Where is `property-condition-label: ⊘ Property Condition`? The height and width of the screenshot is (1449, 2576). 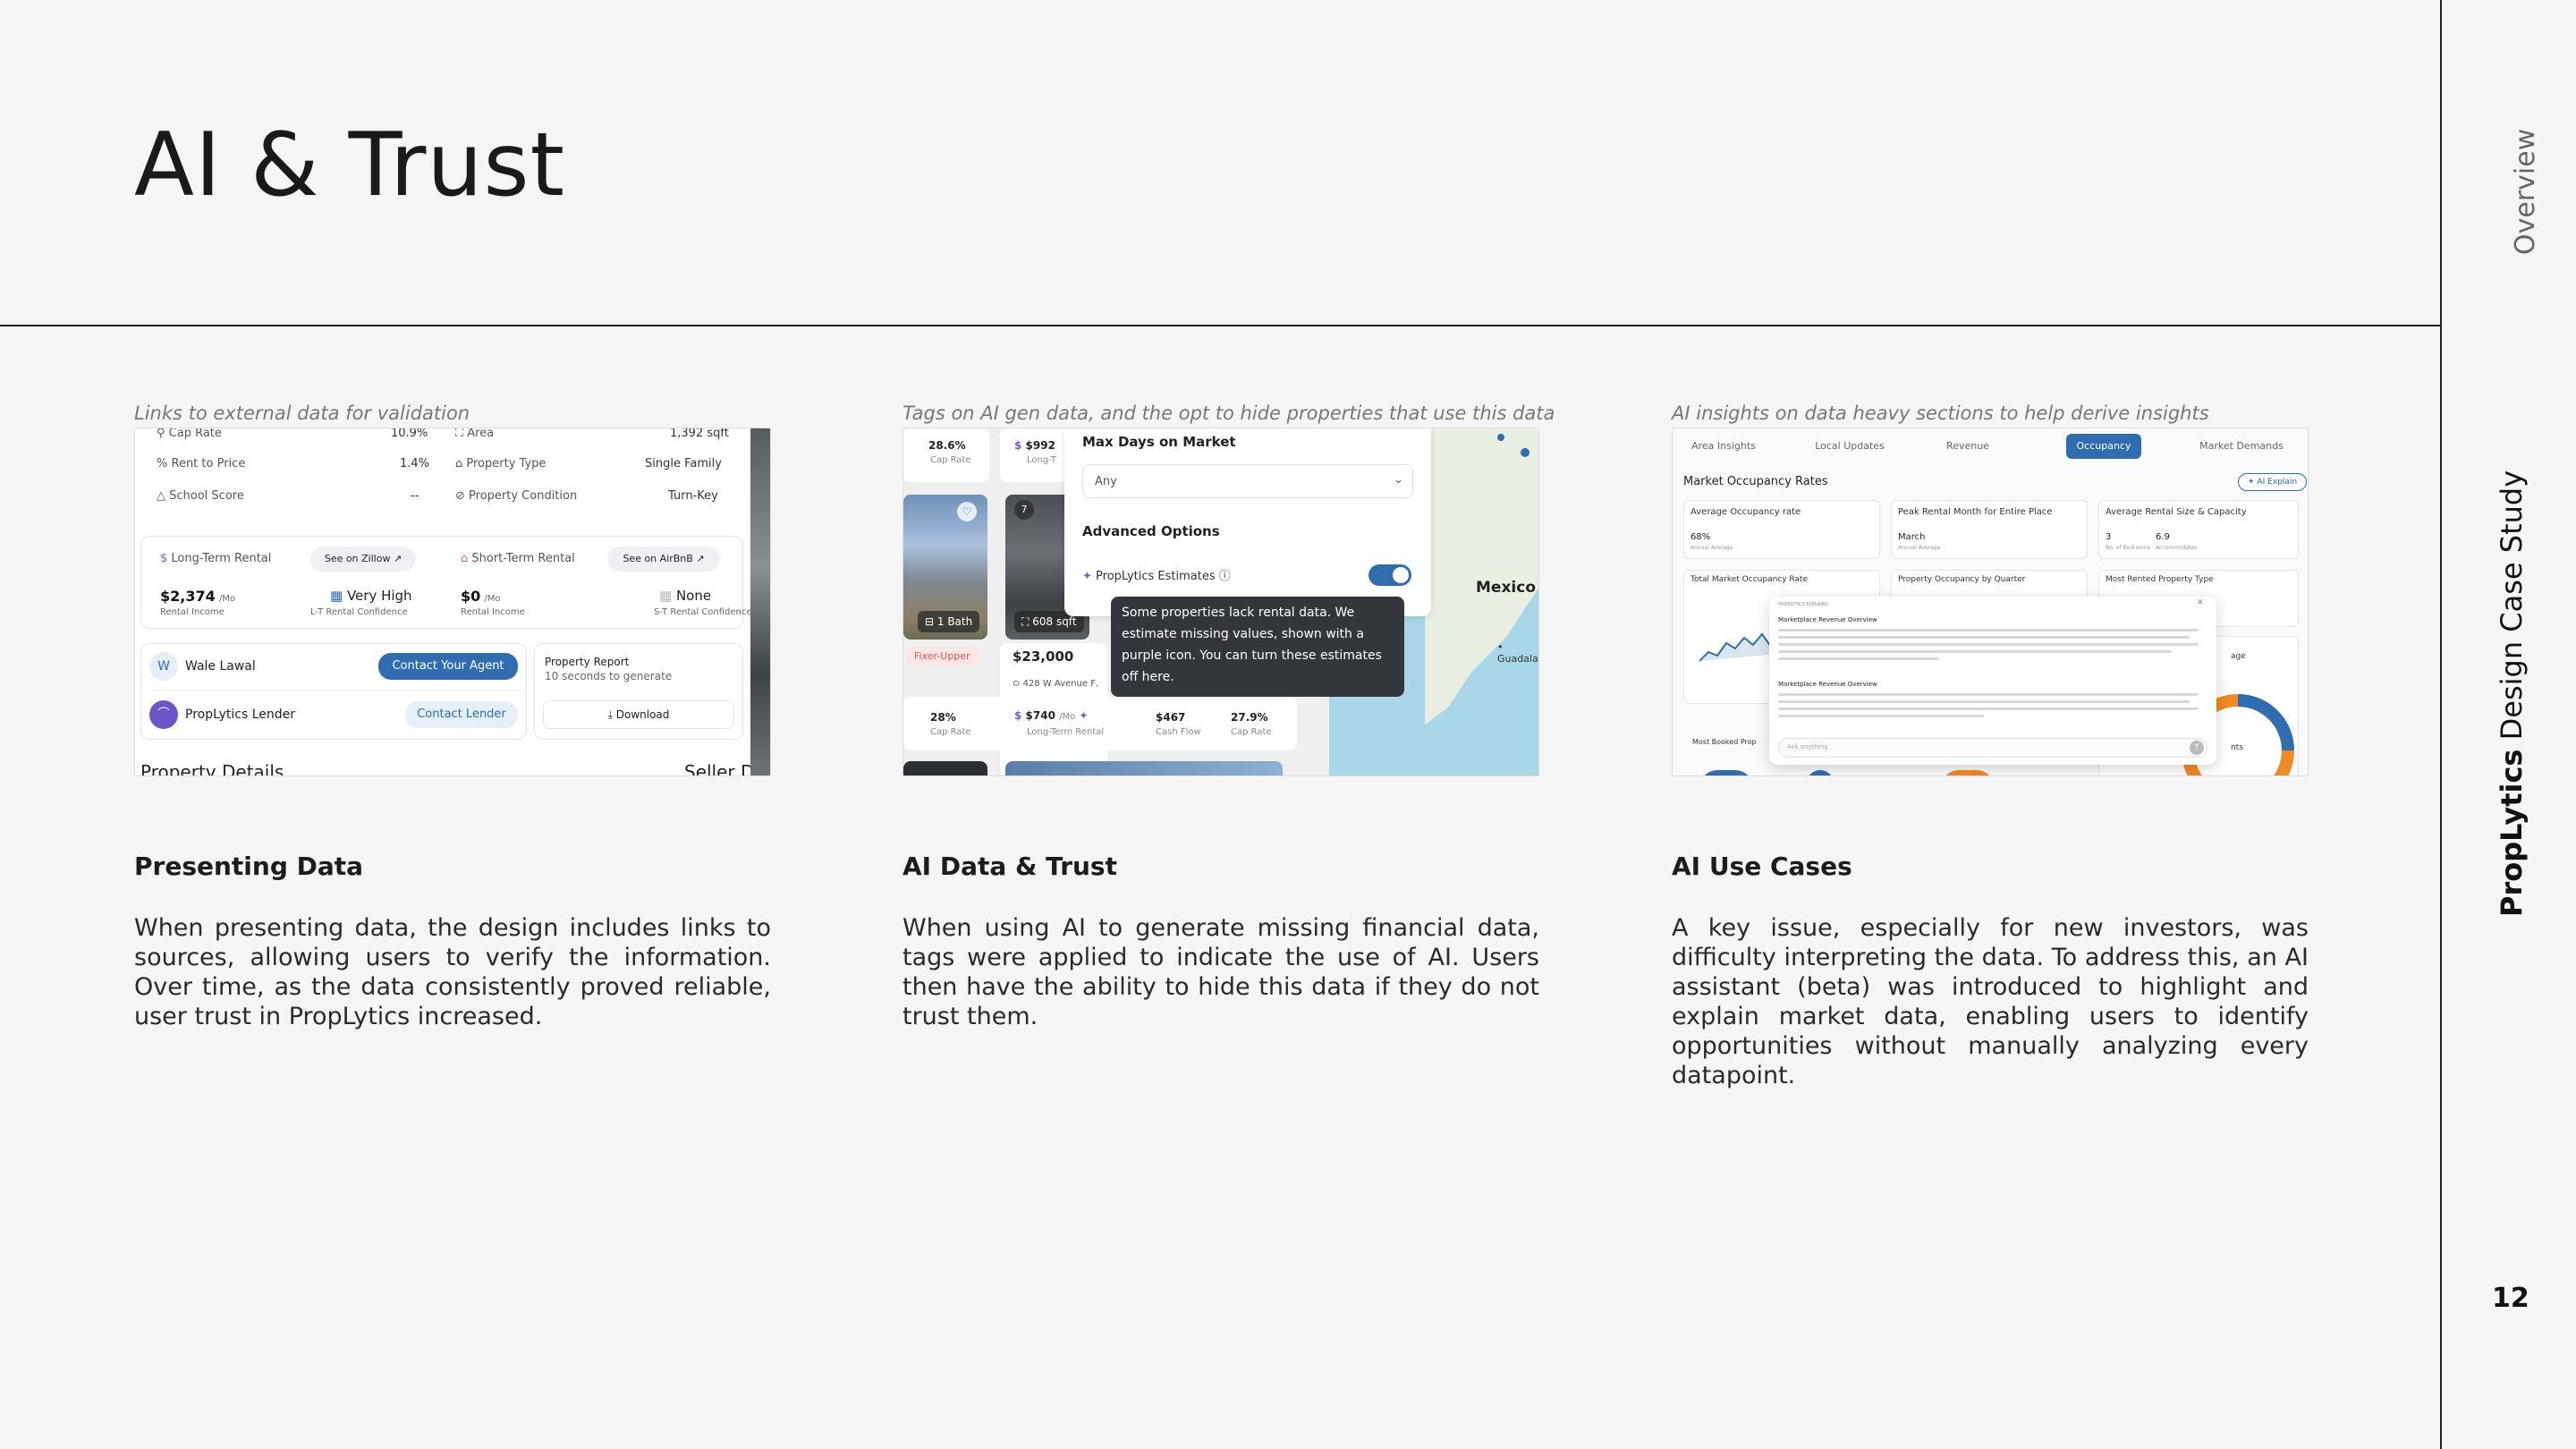 property-condition-label: ⊘ Property Condition is located at coordinates (516, 496).